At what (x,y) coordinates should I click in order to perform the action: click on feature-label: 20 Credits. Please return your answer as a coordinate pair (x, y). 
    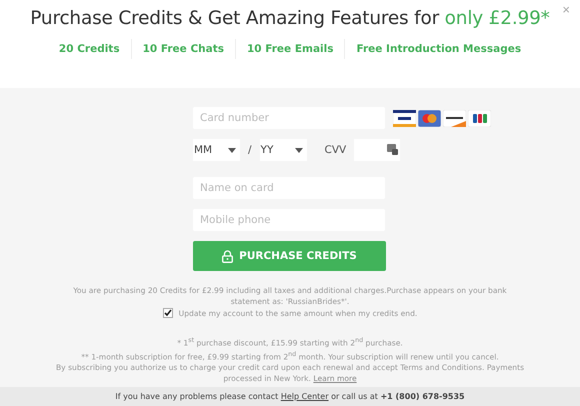
    Looking at the image, I should click on (89, 49).